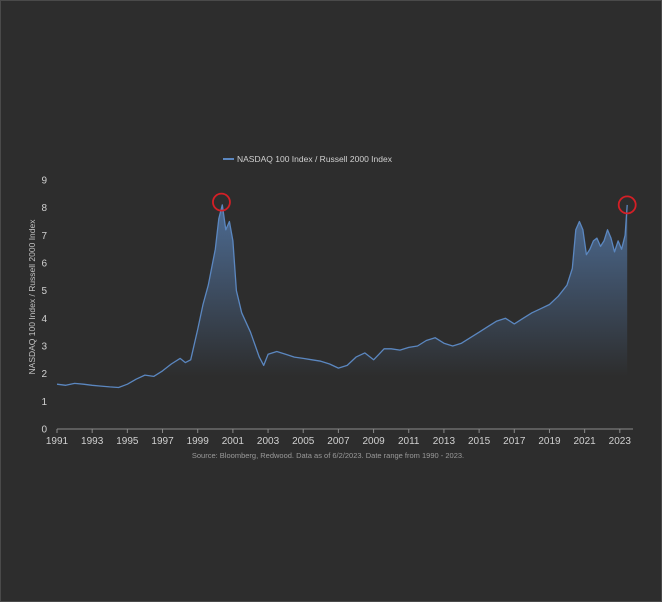 This screenshot has height=602, width=662. Describe the element at coordinates (44, 319) in the screenshot. I see `y-tick-label: 4` at that location.